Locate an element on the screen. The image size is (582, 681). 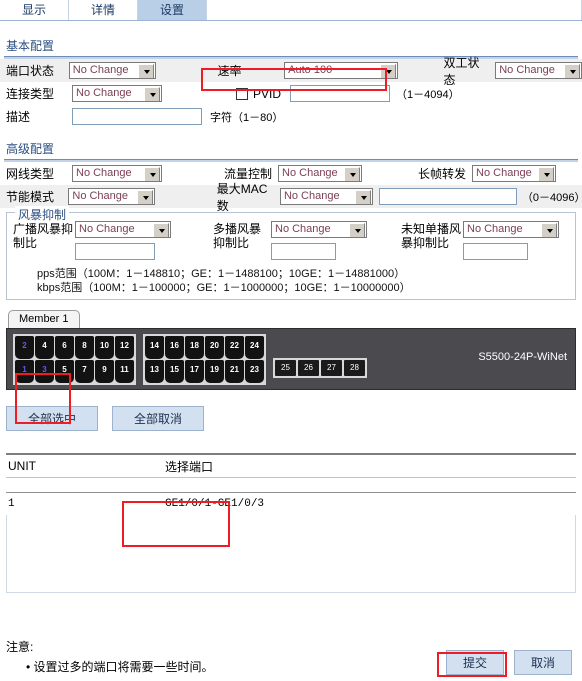
table-row: 1 GE1/0/1-GE1/0/3 is located at coordinates (291, 504).